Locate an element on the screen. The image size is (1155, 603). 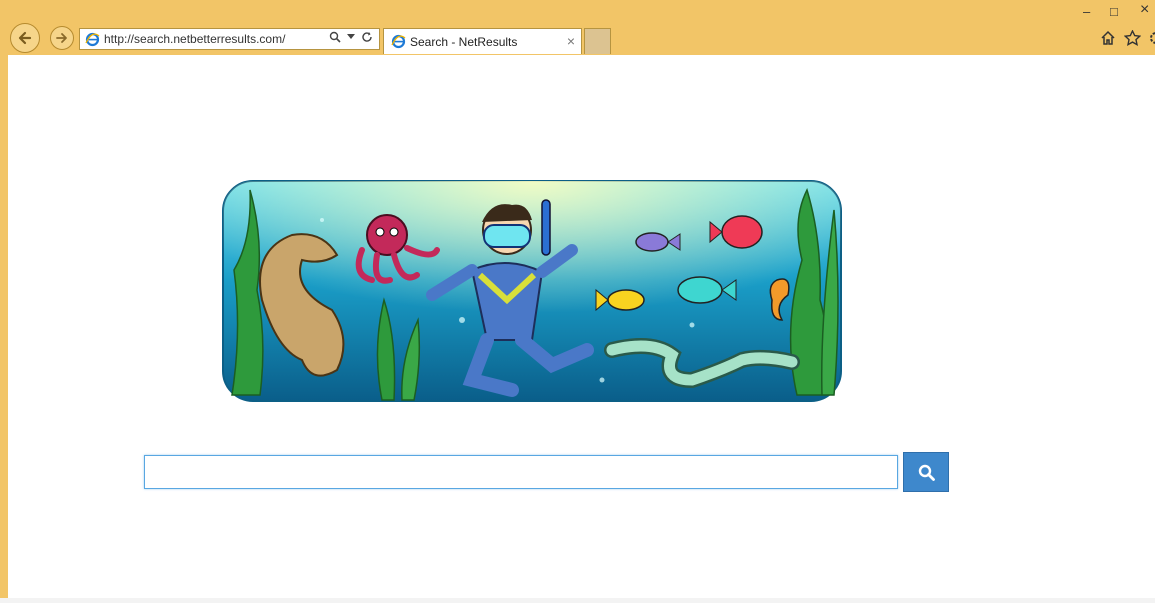
status-strip is located at coordinates (577, 600).